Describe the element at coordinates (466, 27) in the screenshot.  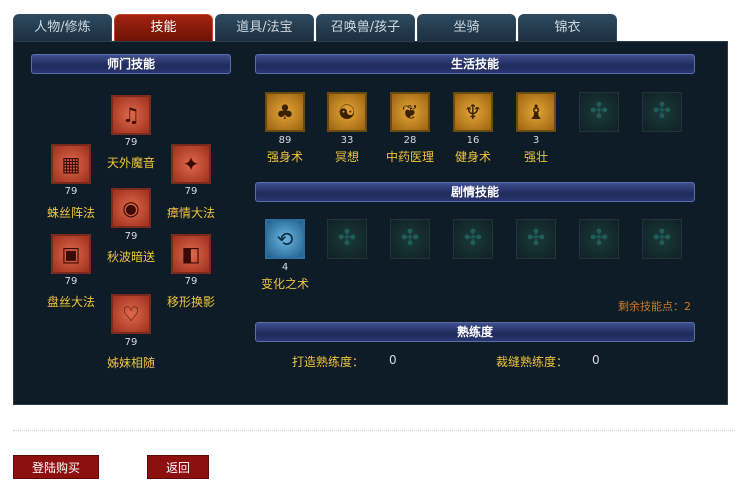
I see `tab-mounts: 坐骑` at that location.